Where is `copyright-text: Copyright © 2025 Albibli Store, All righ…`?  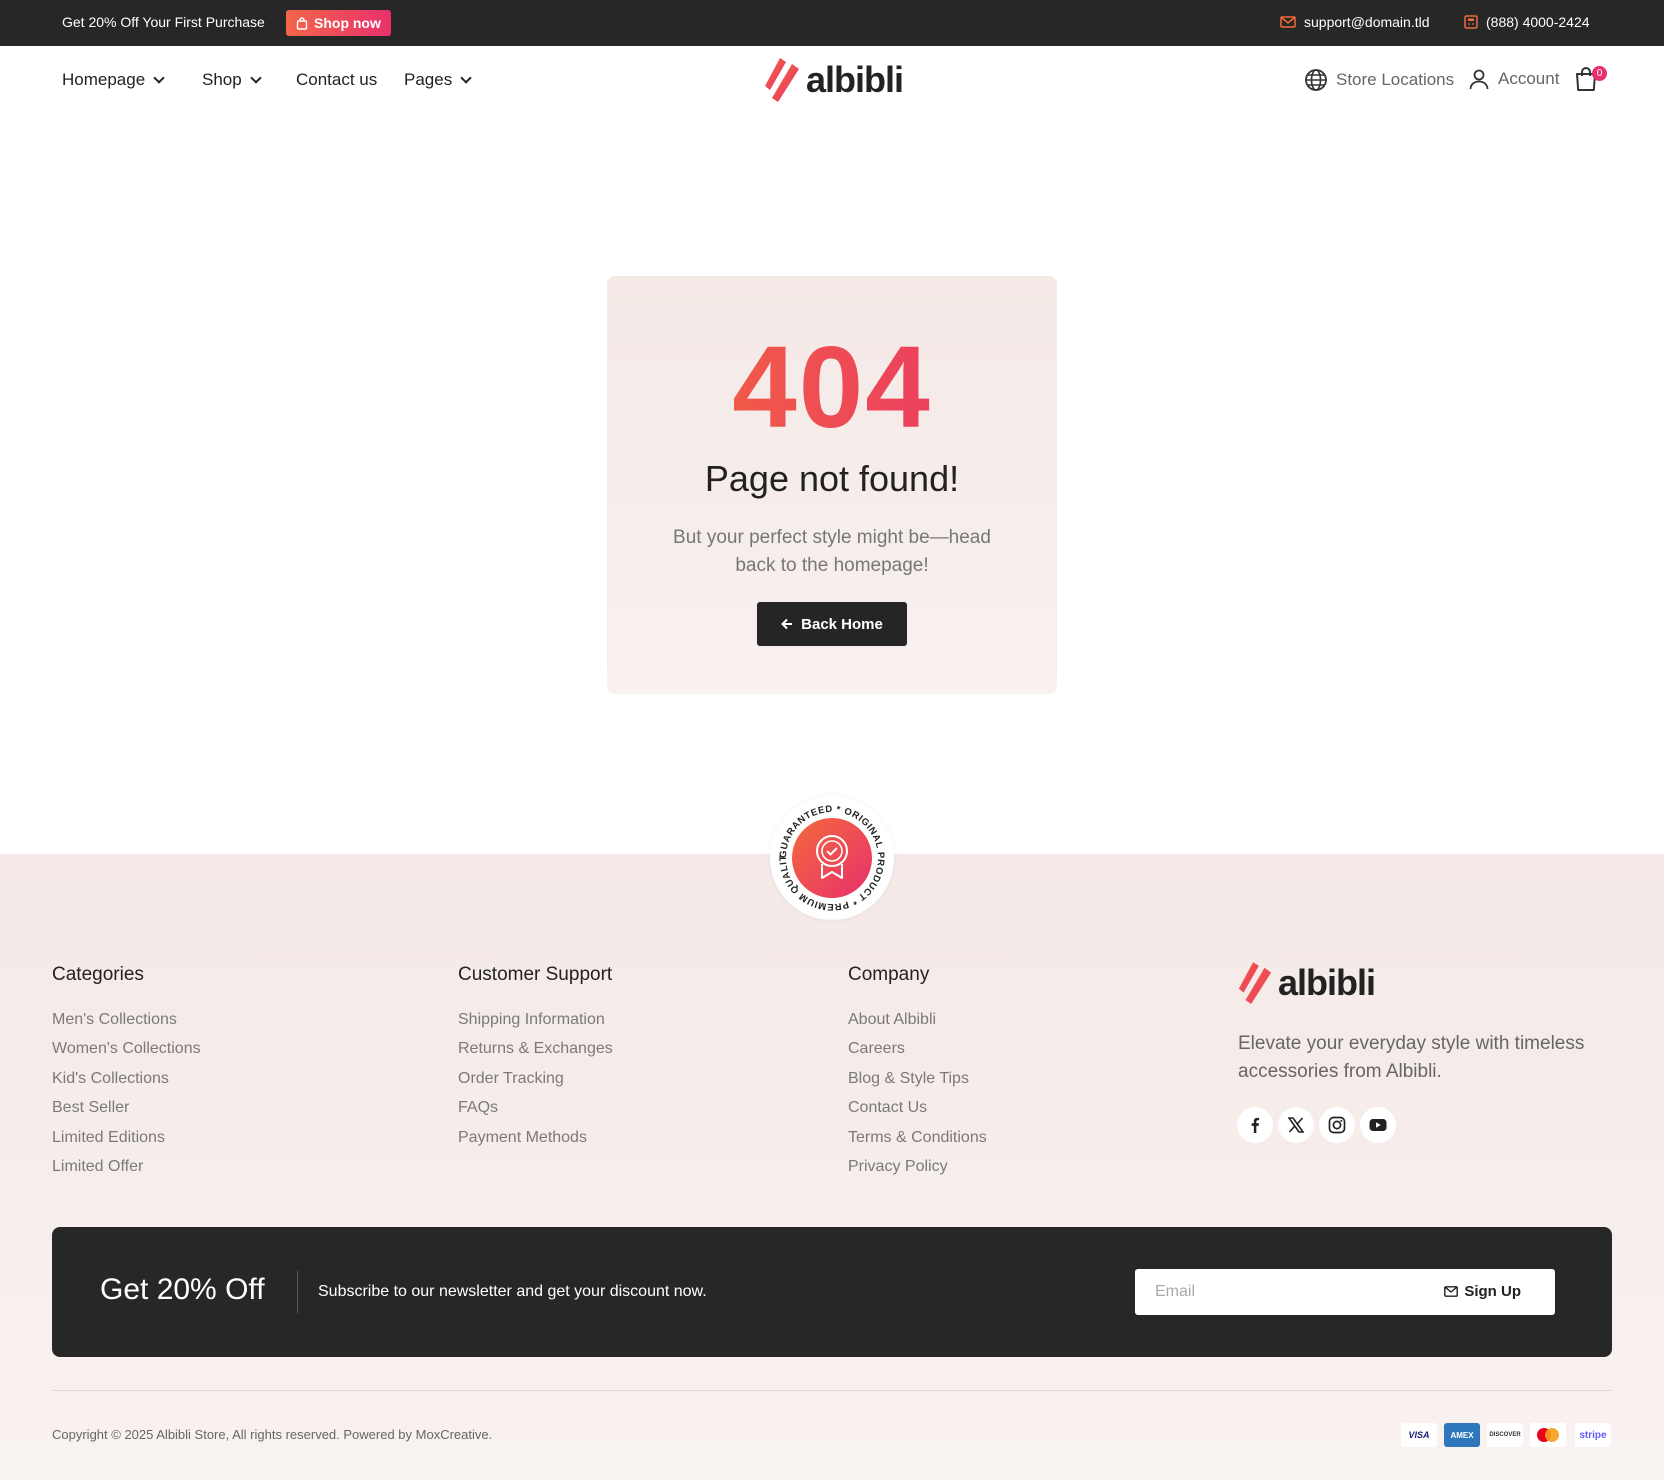
copyright-text: Copyright © 2025 Albibli Store, All righ… is located at coordinates (272, 1434).